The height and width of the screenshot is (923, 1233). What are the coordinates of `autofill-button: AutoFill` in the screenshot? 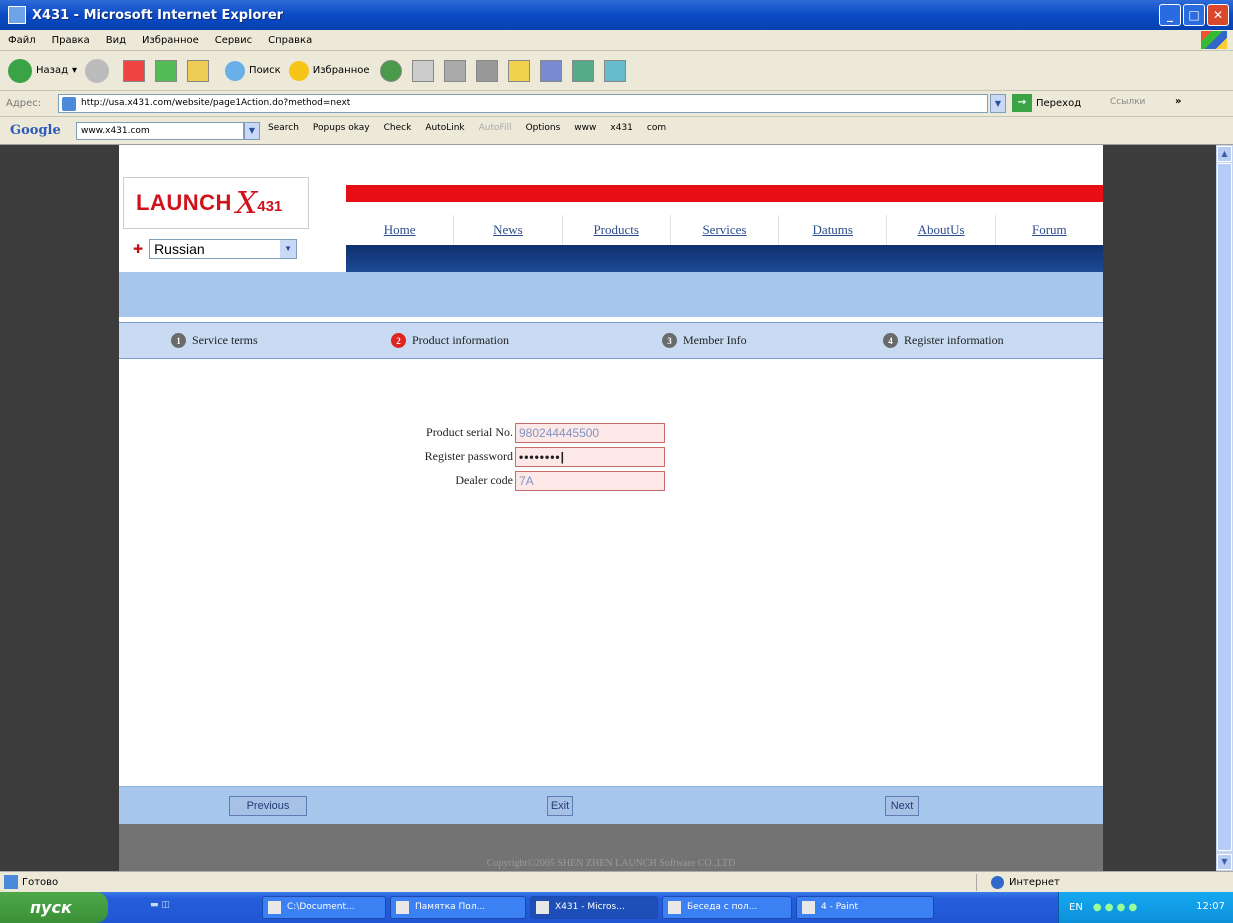 It's located at (495, 128).